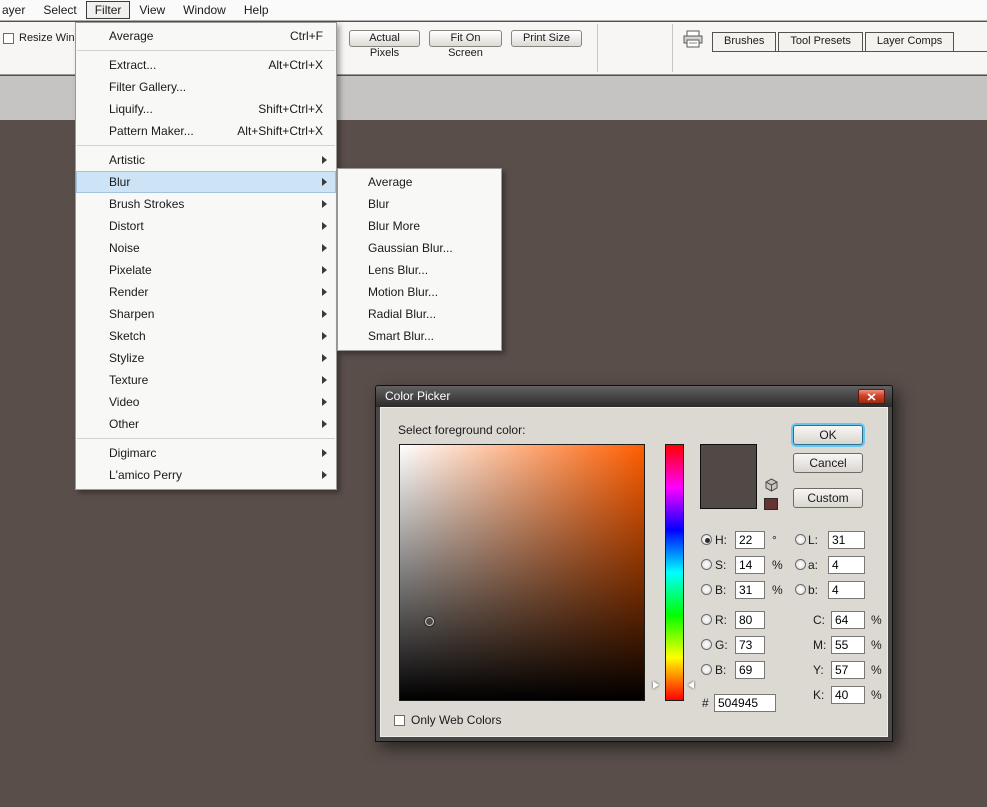 The width and height of the screenshot is (987, 807). I want to click on g-label: G:, so click(721, 645).